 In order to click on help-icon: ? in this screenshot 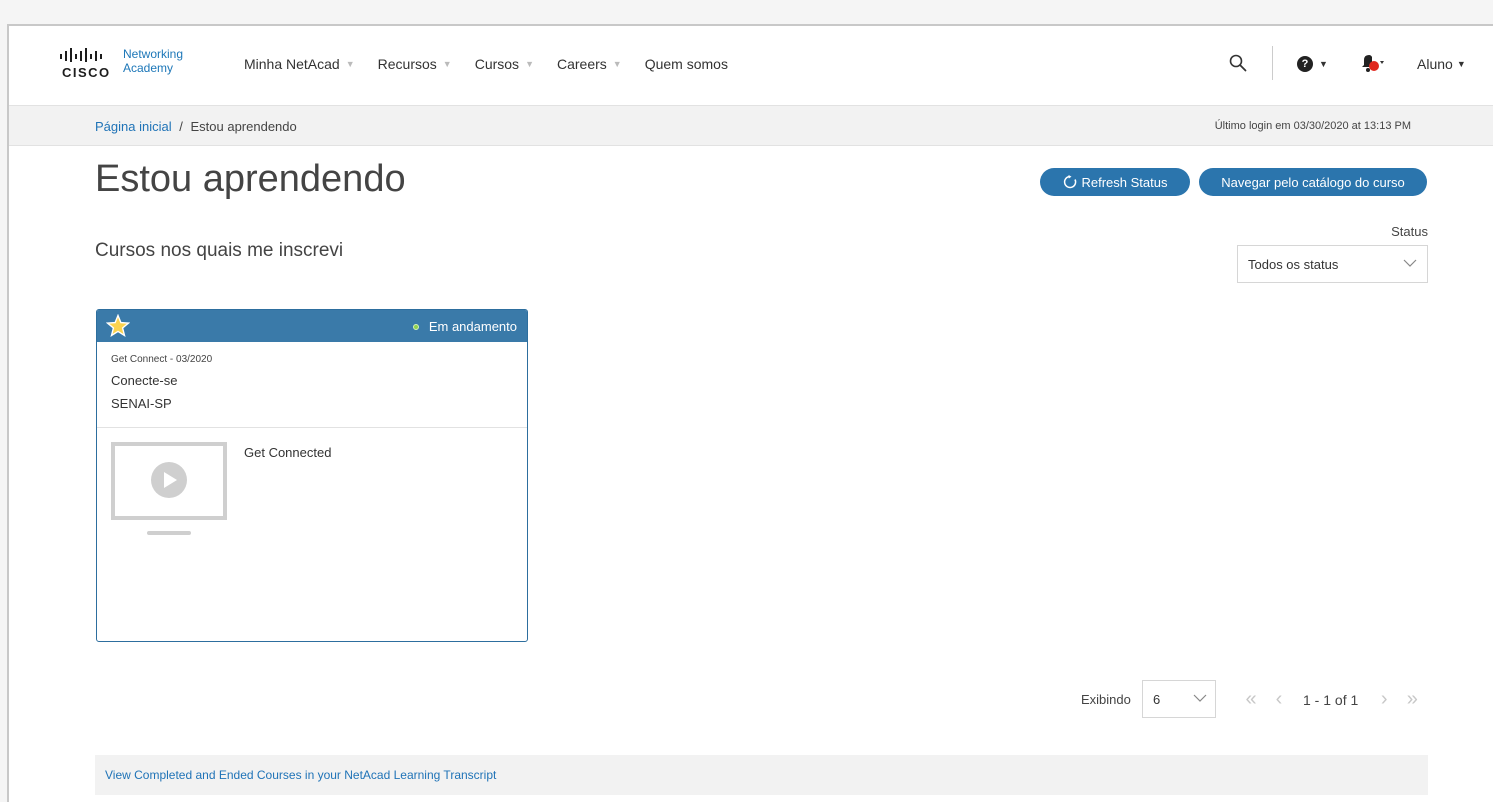, I will do `click(1305, 64)`.